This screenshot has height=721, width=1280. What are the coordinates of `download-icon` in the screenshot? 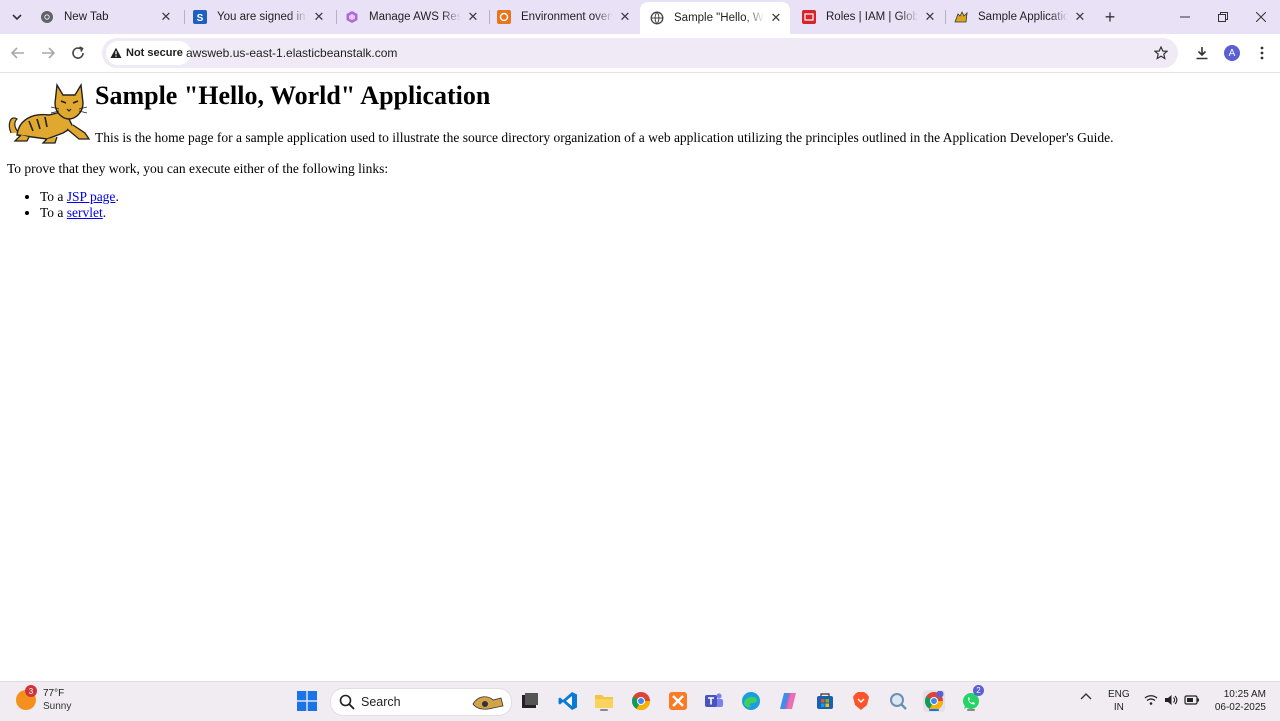 It's located at (1202, 53).